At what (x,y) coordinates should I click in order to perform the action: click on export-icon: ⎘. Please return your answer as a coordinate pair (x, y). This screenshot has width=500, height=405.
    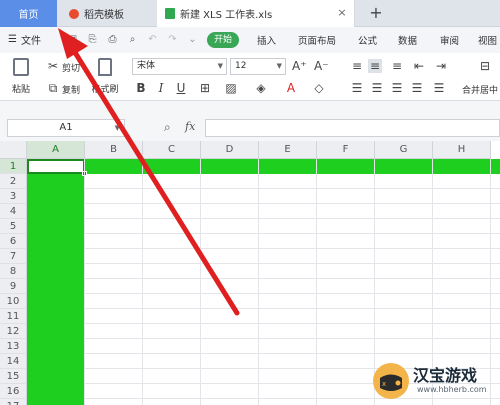
    Looking at the image, I should click on (92, 39).